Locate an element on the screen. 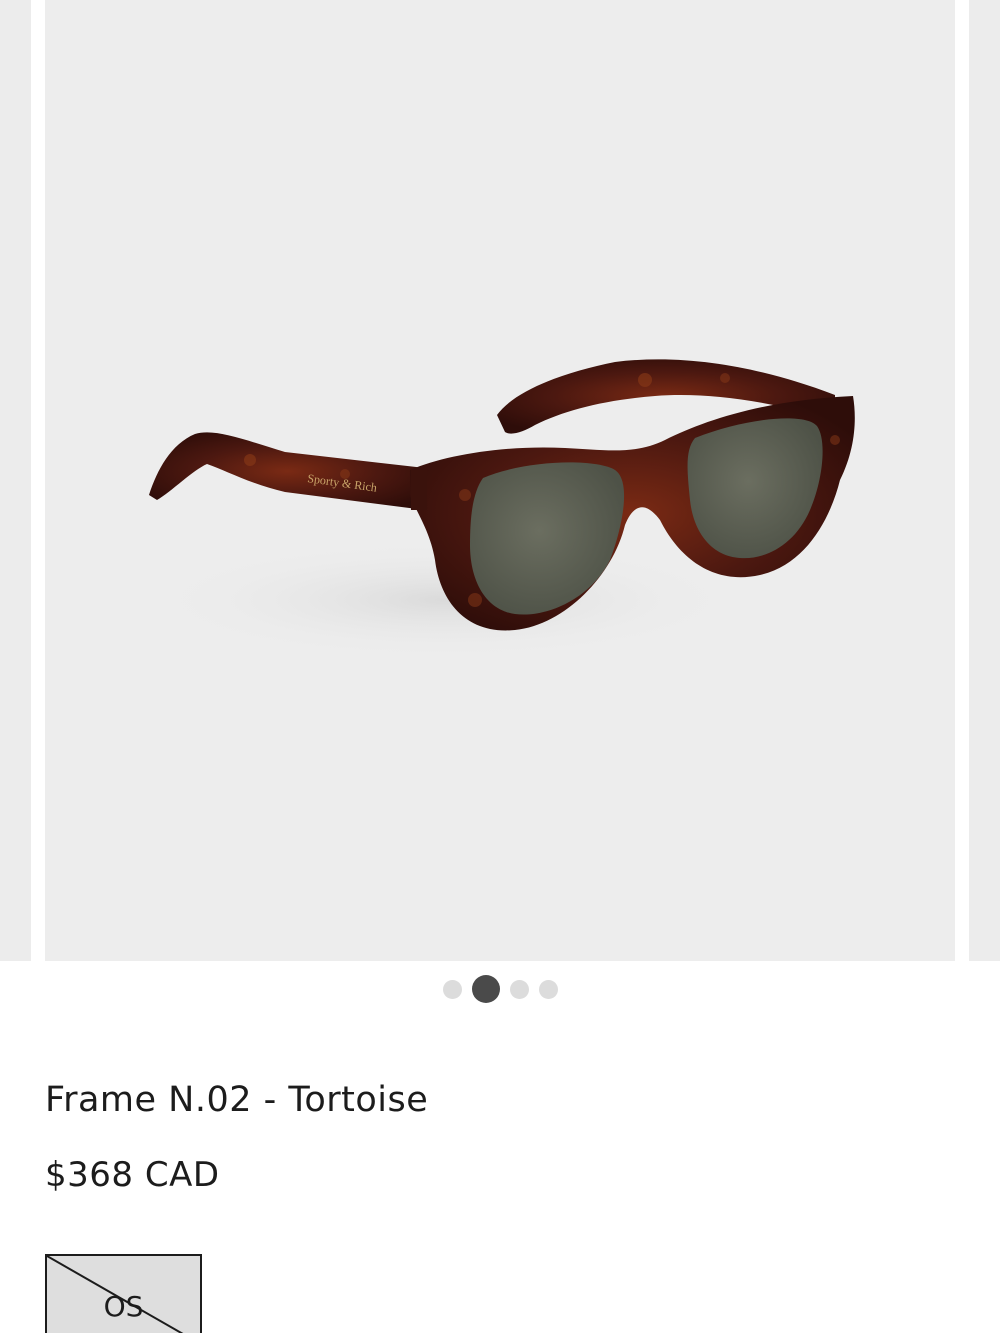  carousel-pagination is located at coordinates (500, 989).